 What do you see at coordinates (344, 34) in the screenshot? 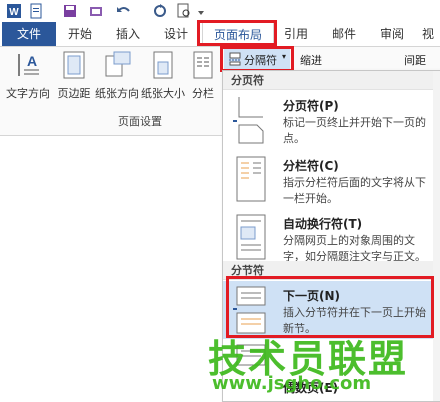
I see `tab-mailings: 邮件` at bounding box center [344, 34].